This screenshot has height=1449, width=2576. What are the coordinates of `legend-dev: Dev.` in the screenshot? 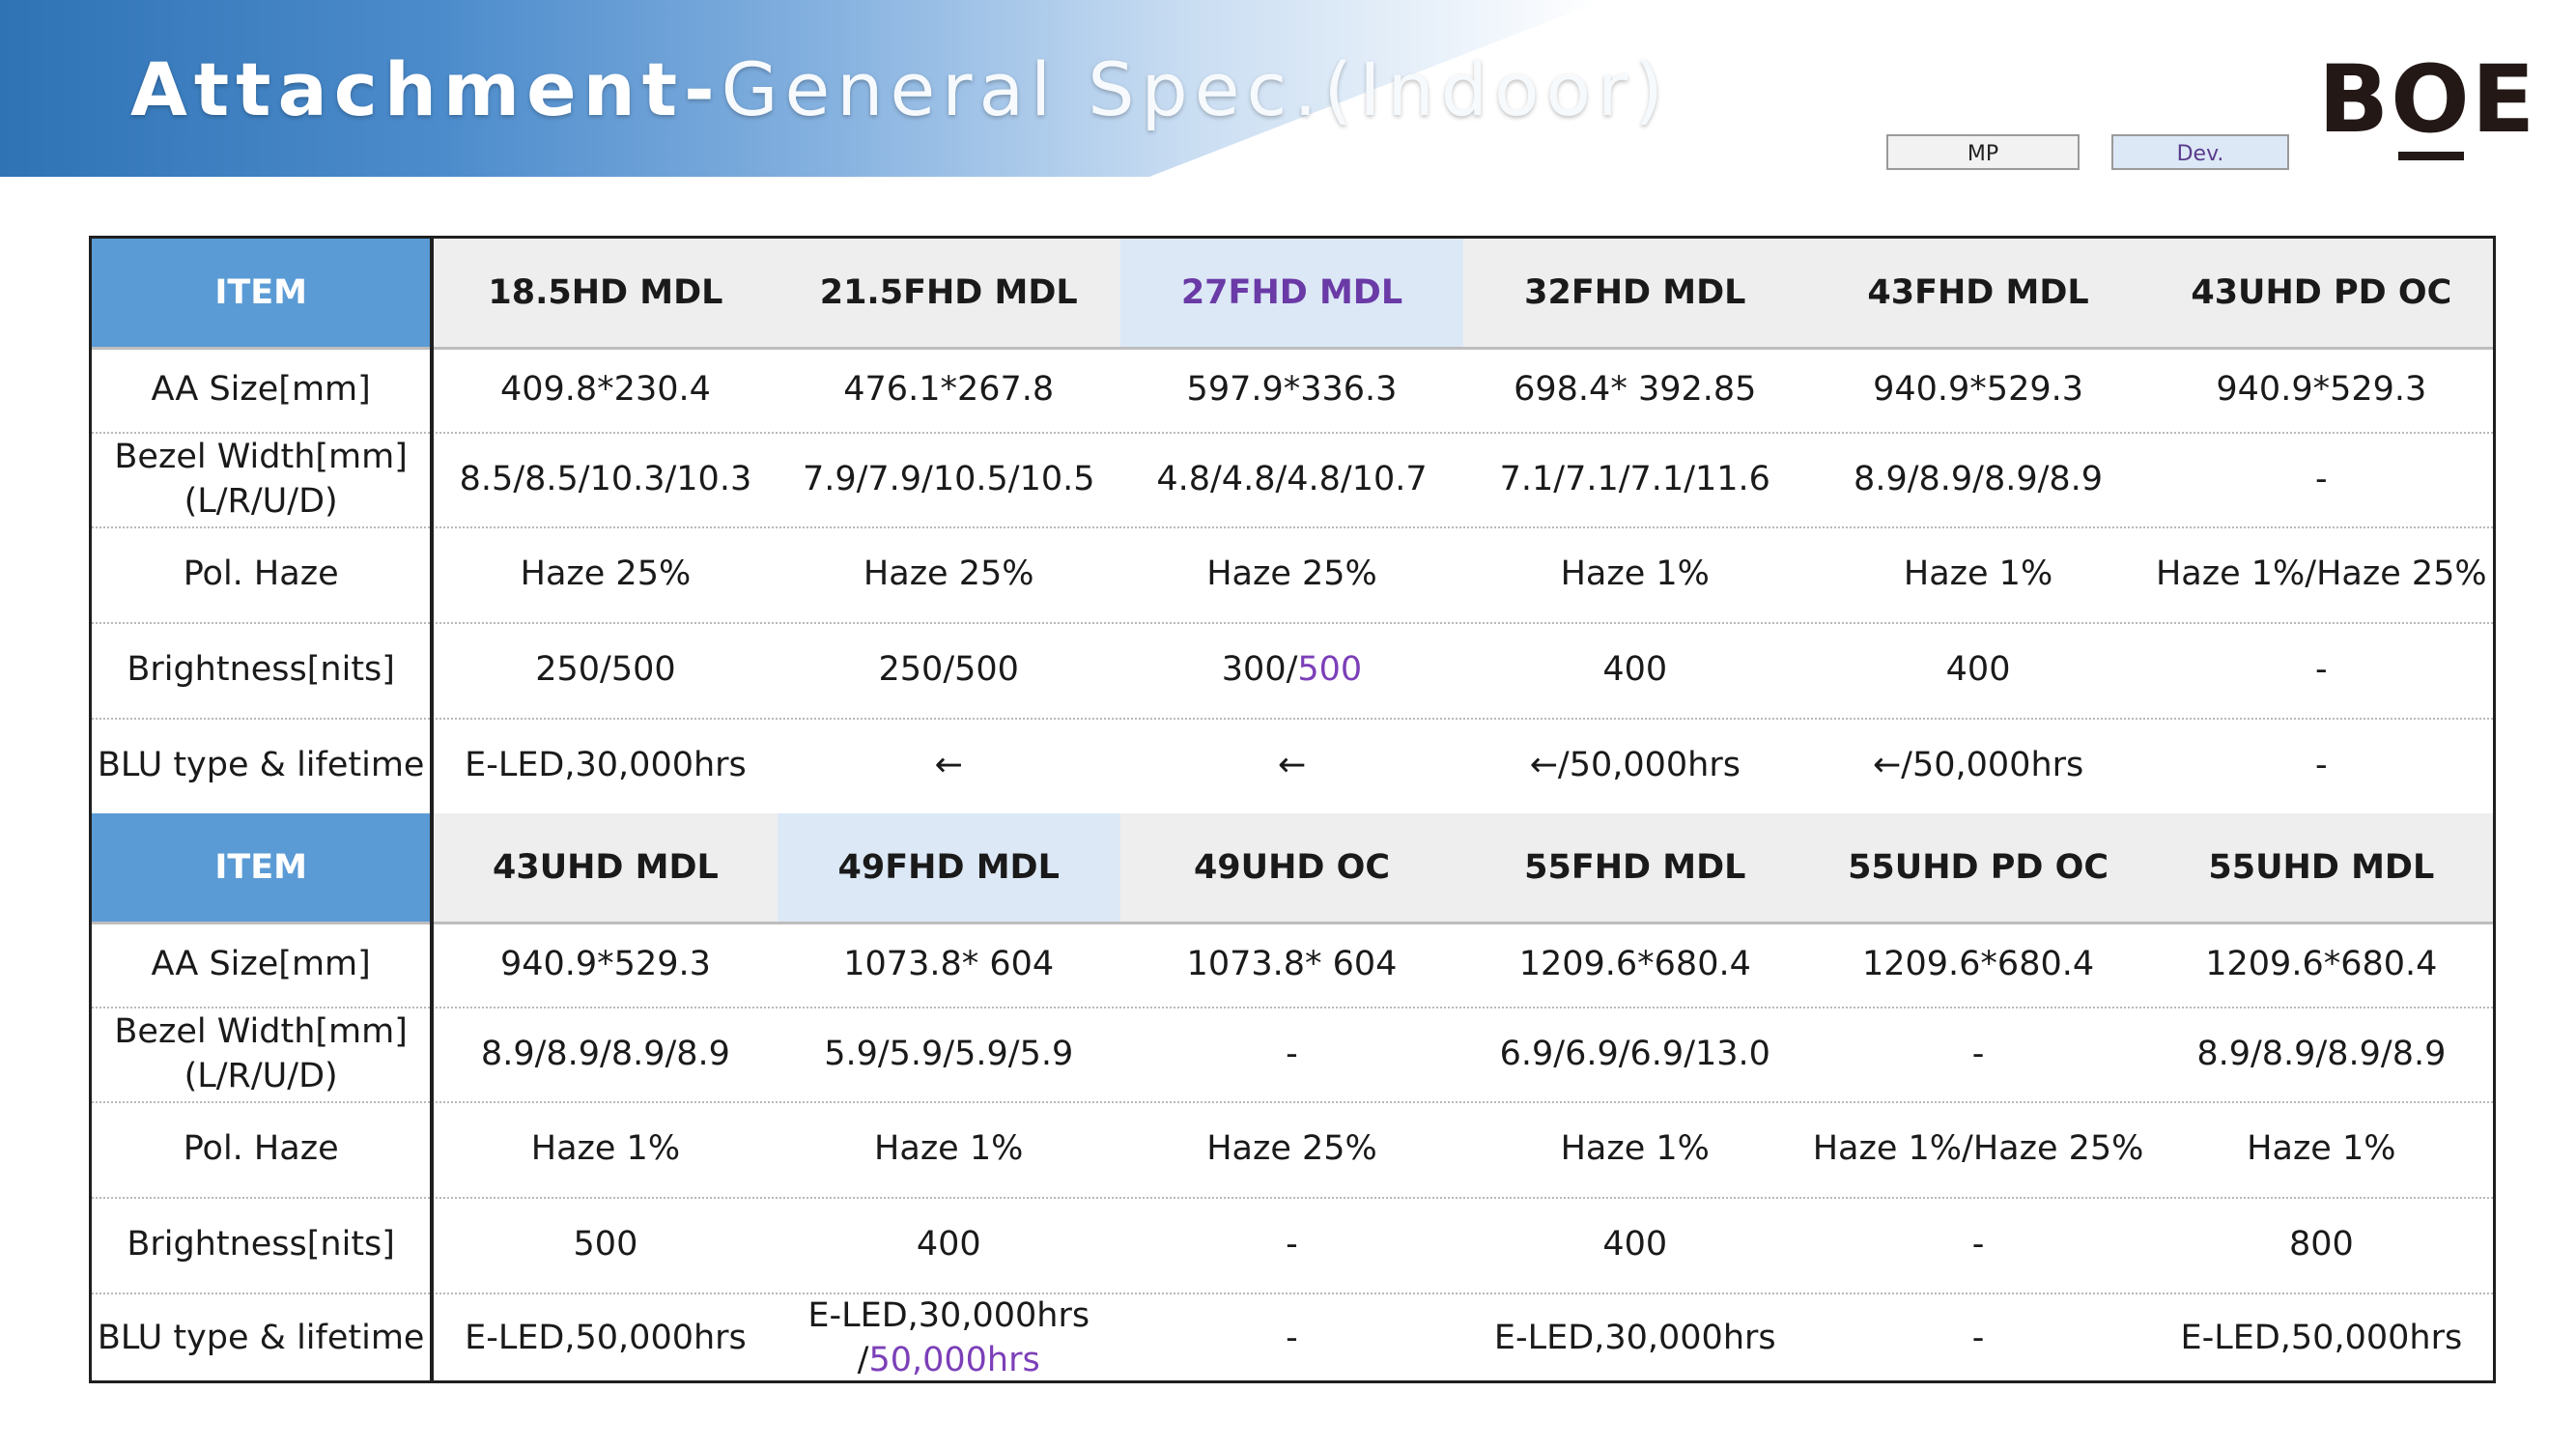 It's located at (2200, 152).